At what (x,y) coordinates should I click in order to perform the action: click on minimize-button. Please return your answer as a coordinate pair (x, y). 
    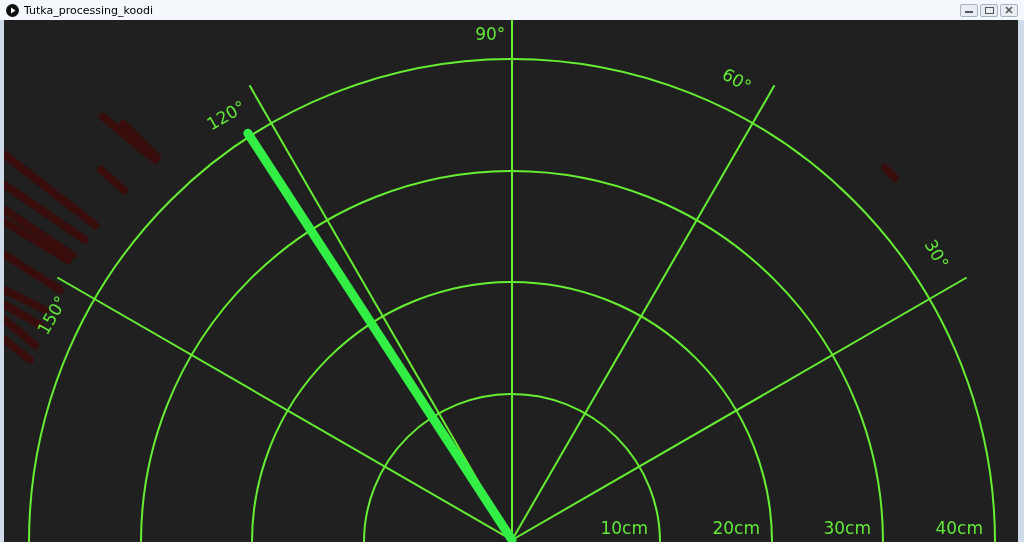
    Looking at the image, I should click on (969, 10).